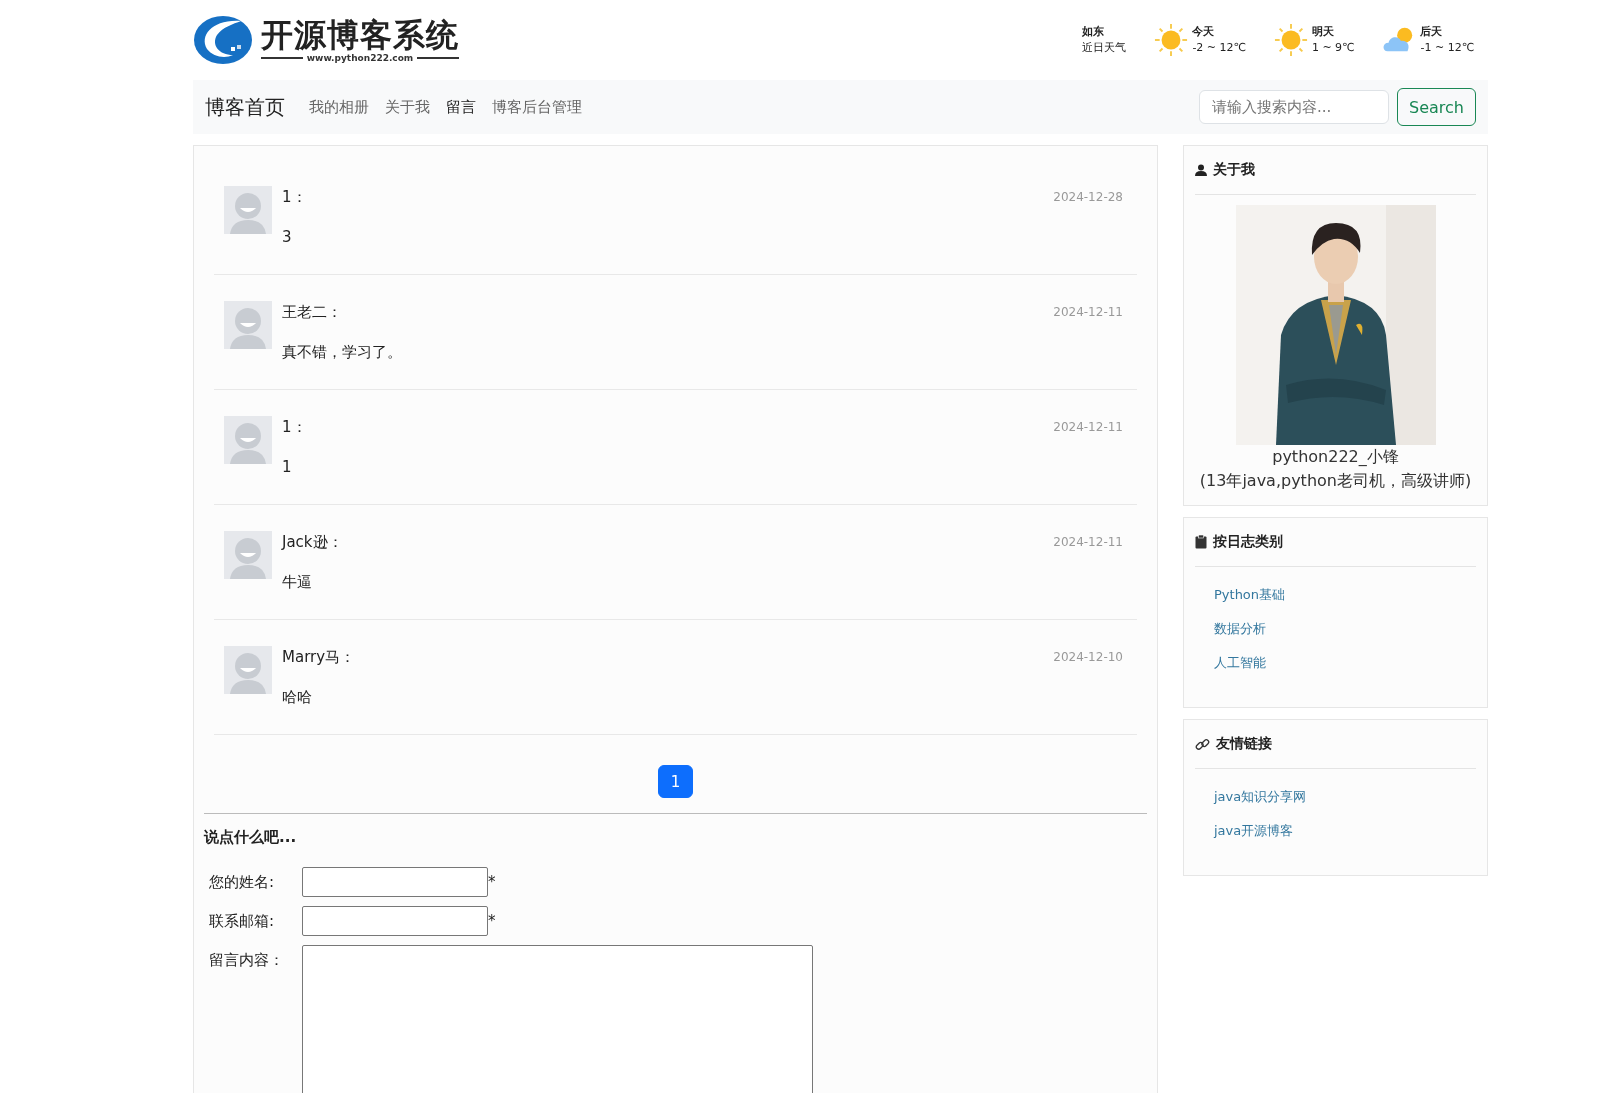 The width and height of the screenshot is (1609, 1093). I want to click on weather-day: 后天, so click(1447, 32).